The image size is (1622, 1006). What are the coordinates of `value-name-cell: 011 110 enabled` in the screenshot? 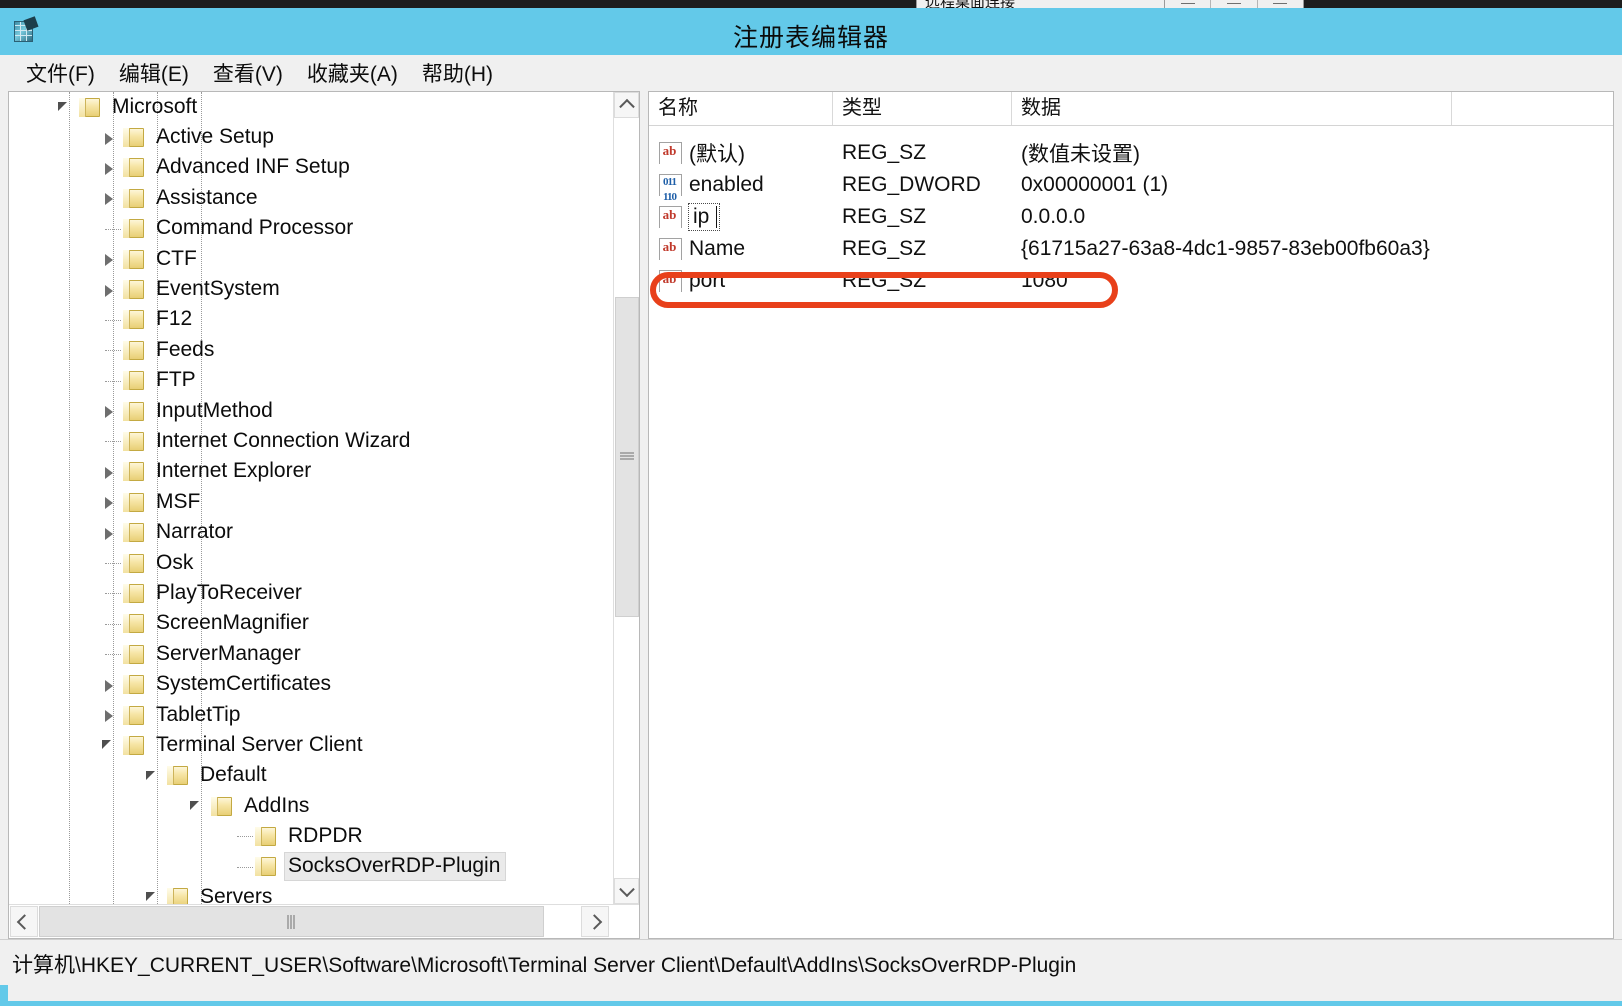 It's located at (741, 188).